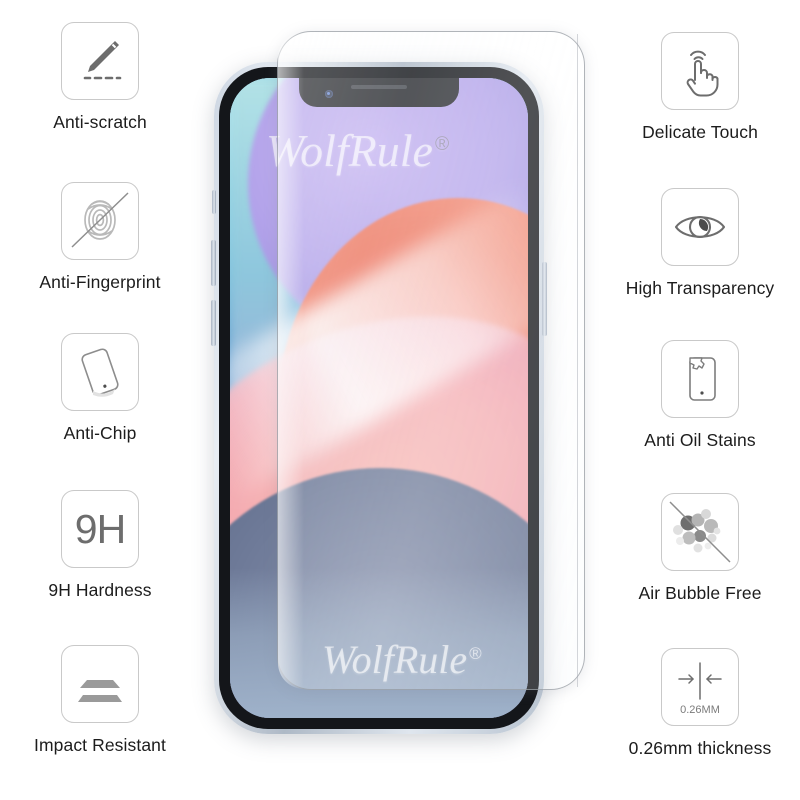  Describe the element at coordinates (700, 532) in the screenshot. I see `bubbles-crossed-icon` at that location.